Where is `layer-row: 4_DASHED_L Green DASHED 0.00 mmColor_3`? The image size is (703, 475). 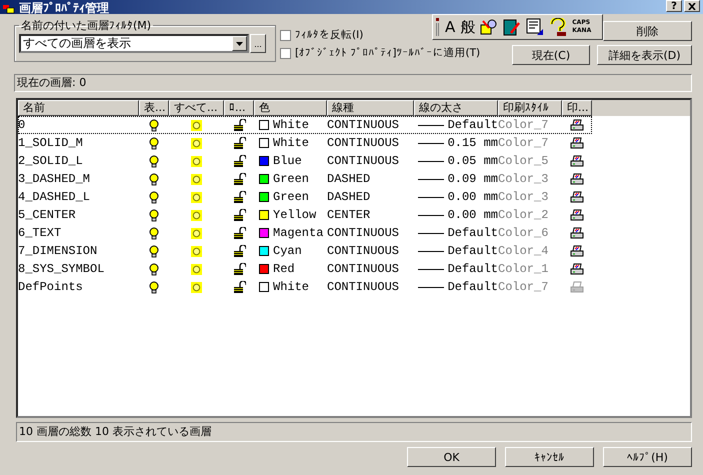 layer-row: 4_DASHED_L Green DASHED 0.00 mmColor_3 is located at coordinates (305, 197).